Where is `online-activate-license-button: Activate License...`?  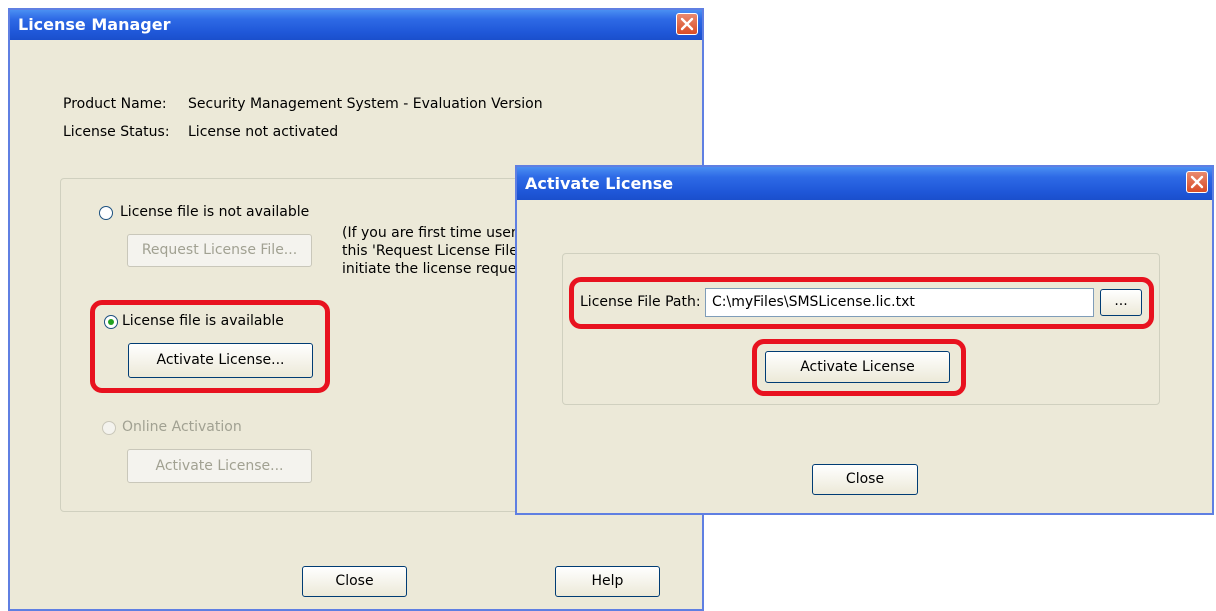
online-activate-license-button: Activate License... is located at coordinates (219, 466).